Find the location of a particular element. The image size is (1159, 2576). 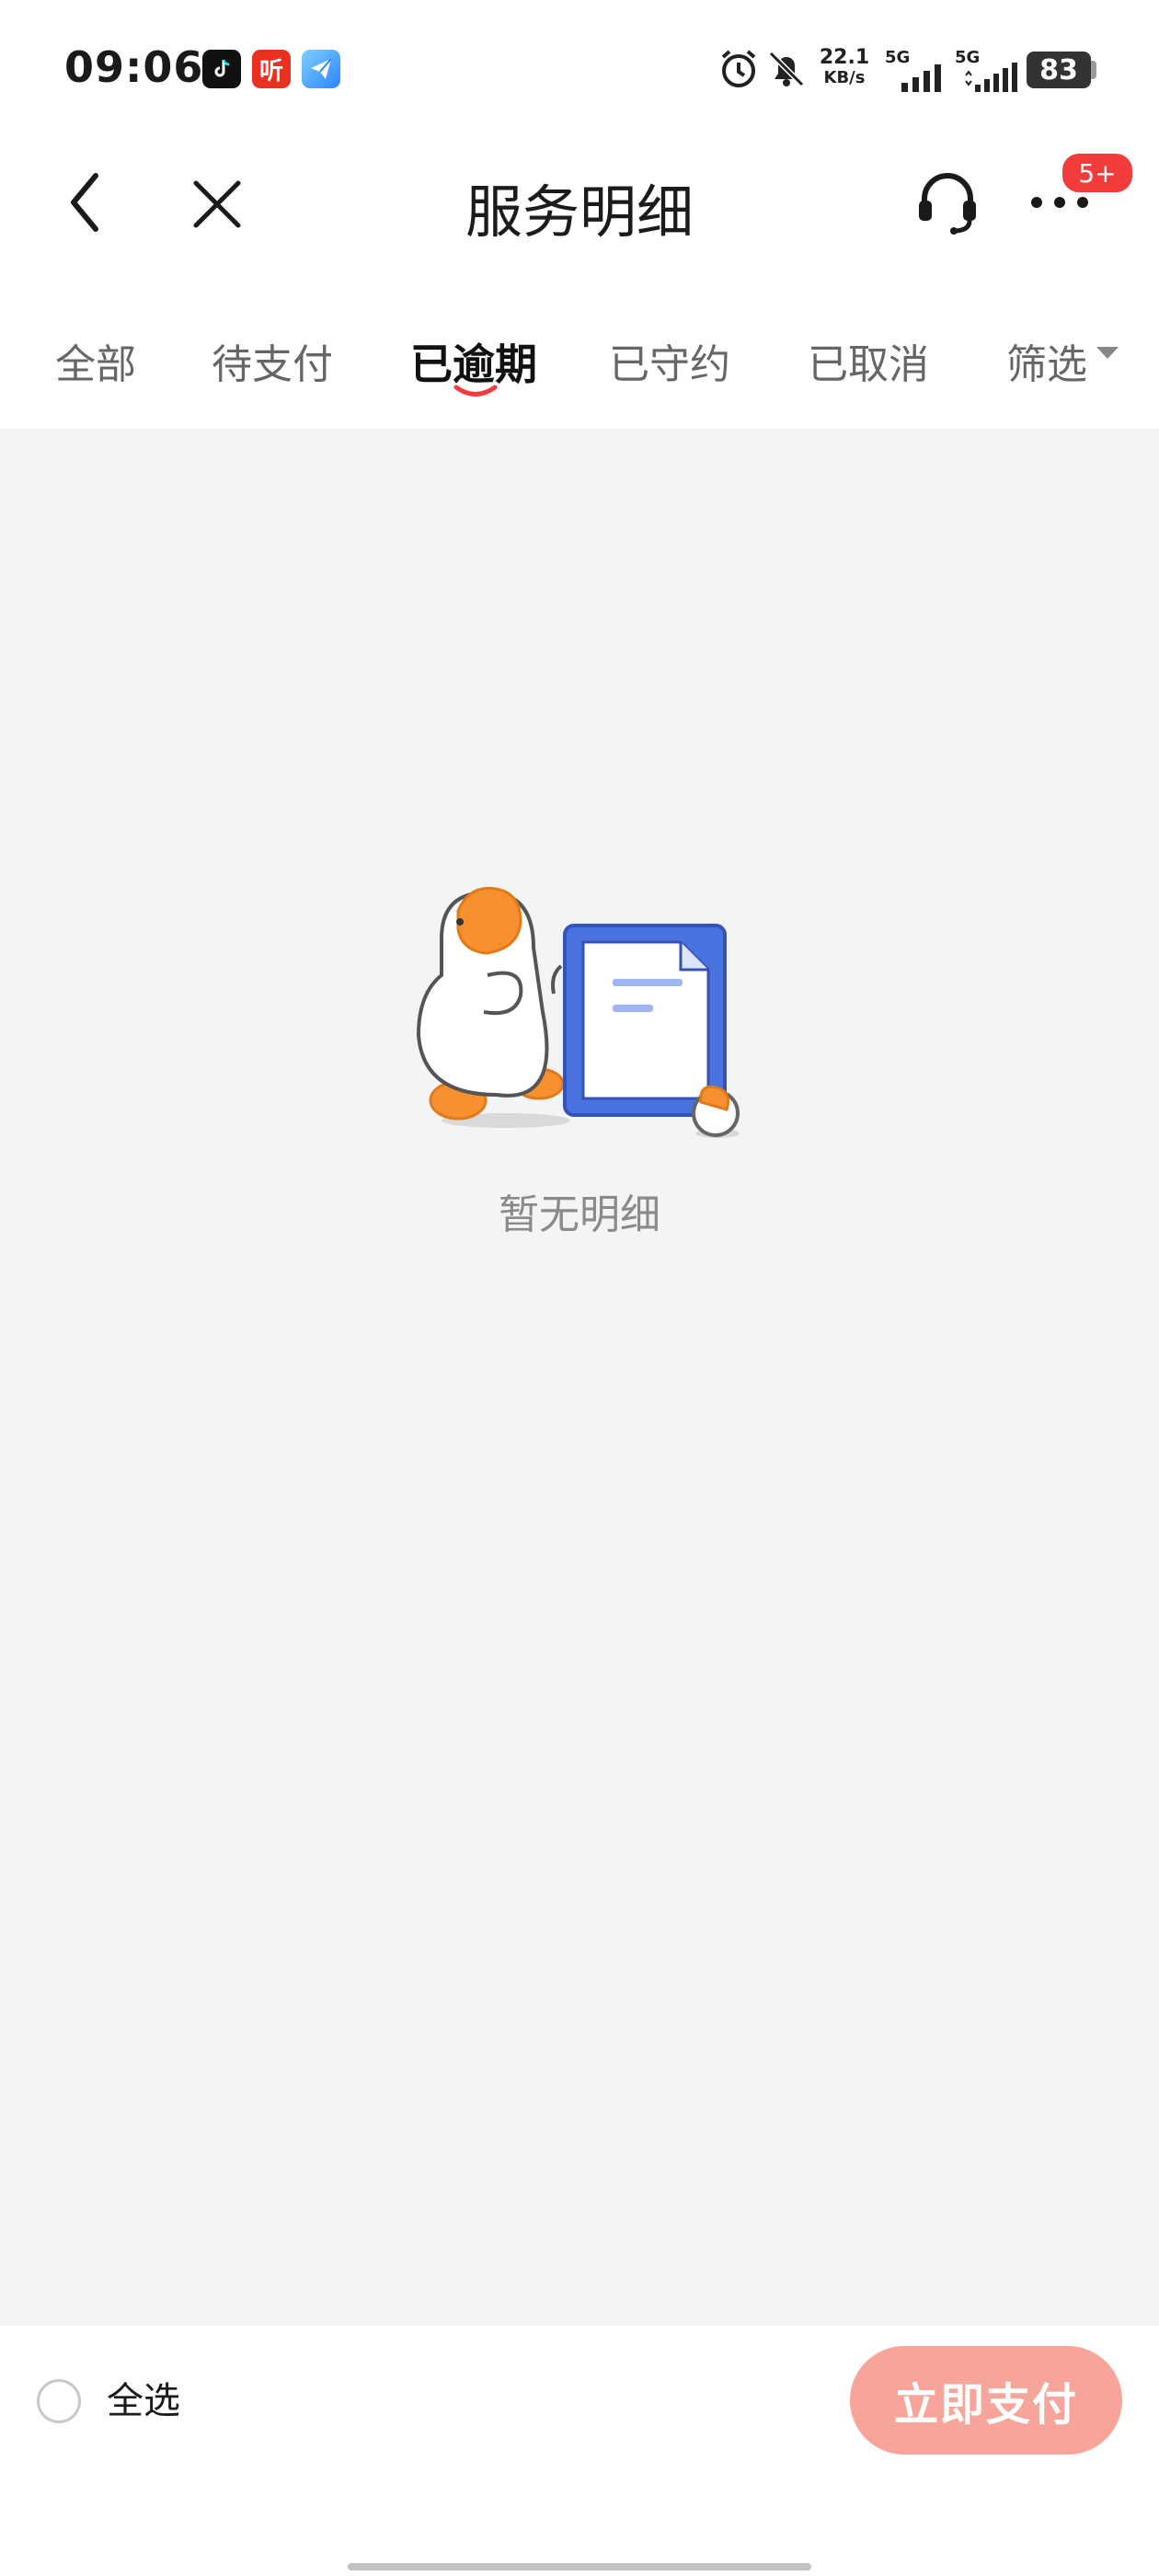

battery-tip is located at coordinates (1093, 70).